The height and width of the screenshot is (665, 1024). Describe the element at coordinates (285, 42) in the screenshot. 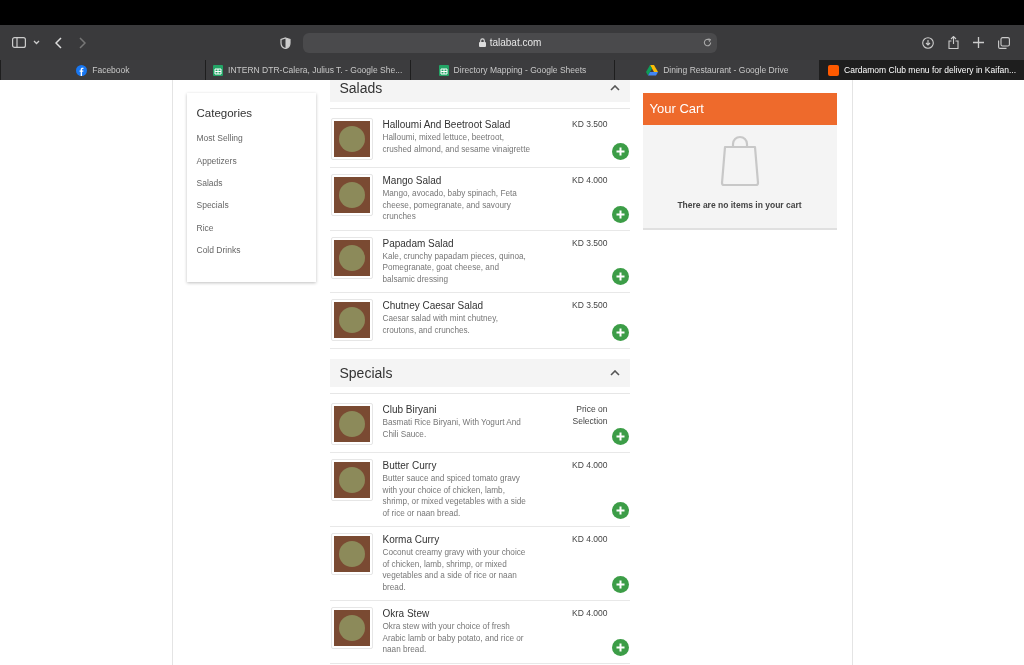

I see `shield-icon` at that location.